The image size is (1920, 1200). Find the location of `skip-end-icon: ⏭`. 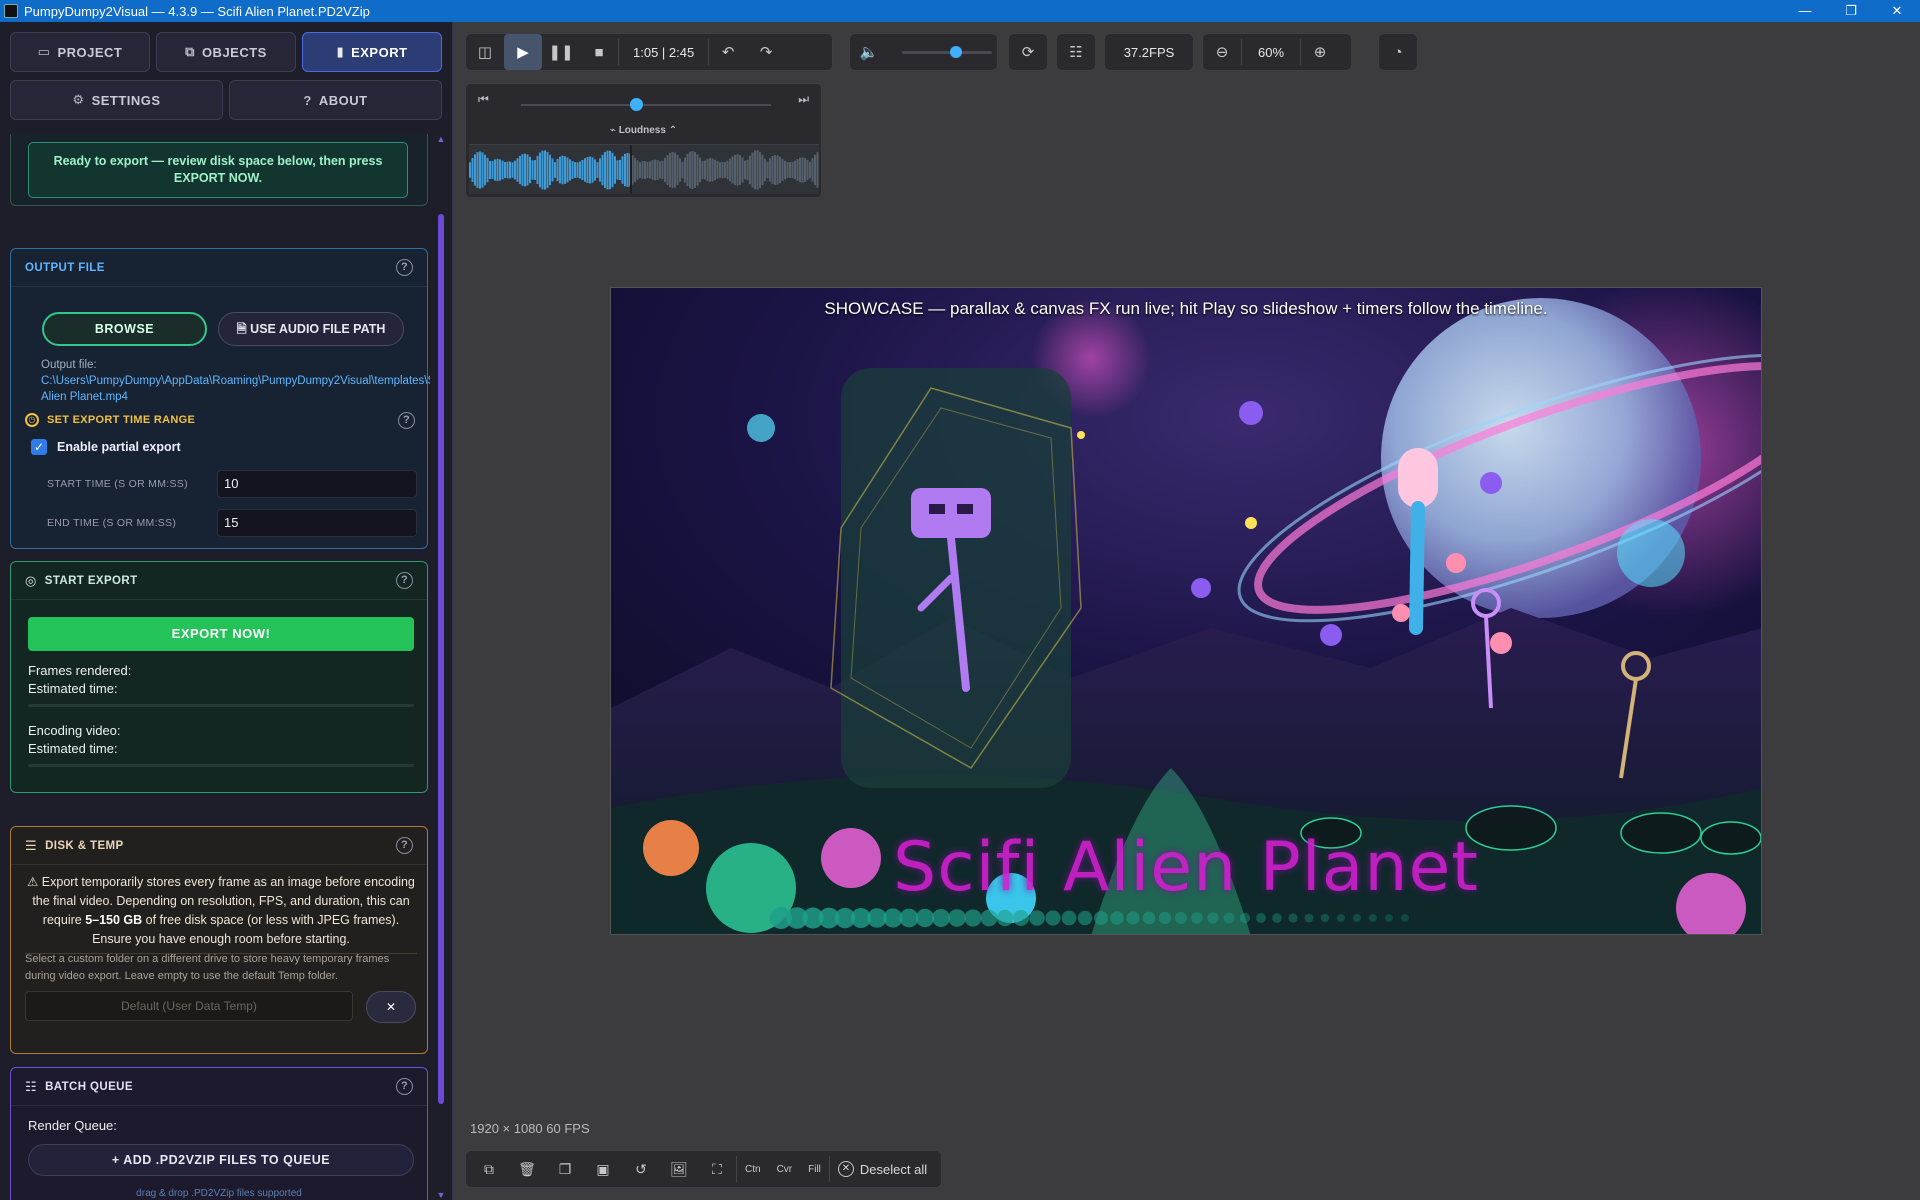

skip-end-icon: ⏭ is located at coordinates (803, 99).